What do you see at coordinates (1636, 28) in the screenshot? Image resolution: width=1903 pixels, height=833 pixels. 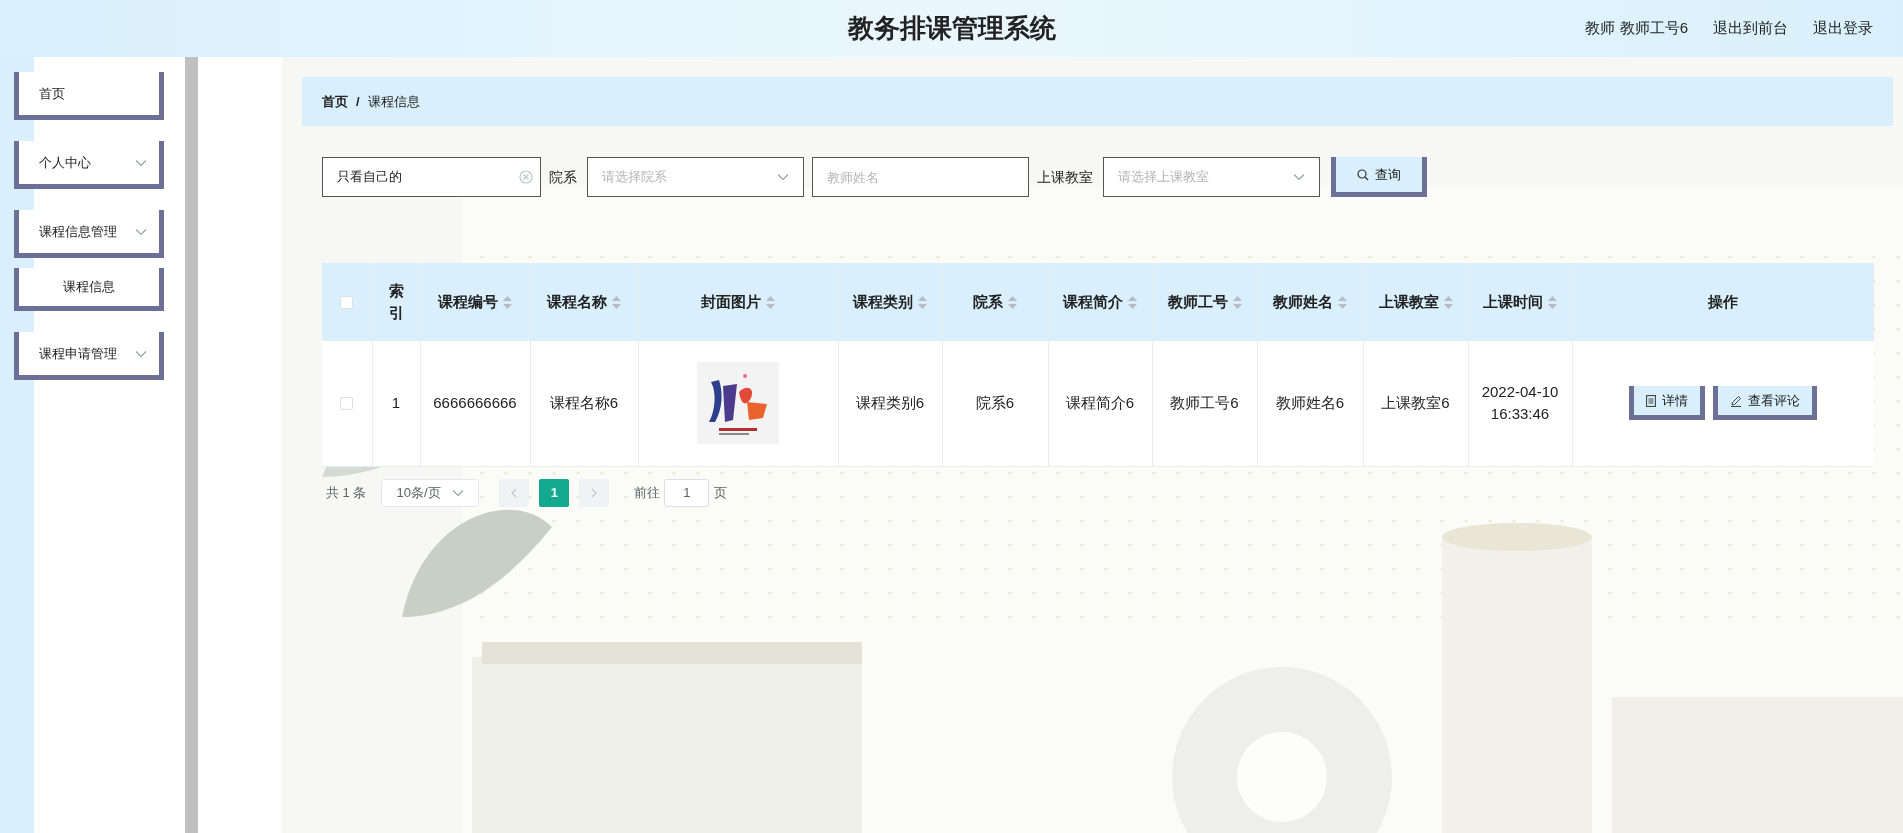 I see `user-label: 教师 教师工号6` at bounding box center [1636, 28].